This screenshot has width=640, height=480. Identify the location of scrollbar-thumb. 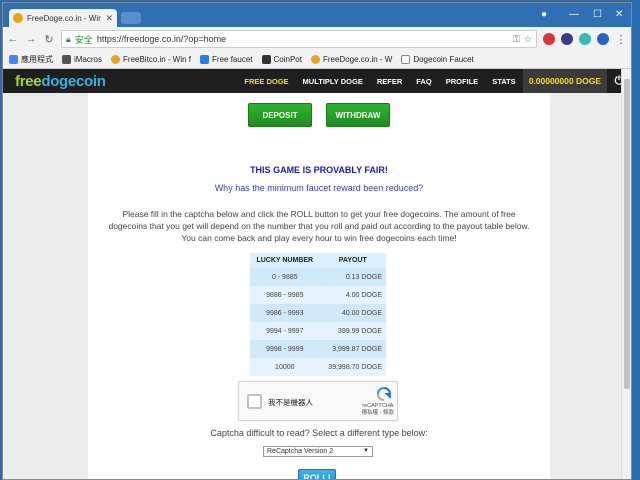
(627, 234).